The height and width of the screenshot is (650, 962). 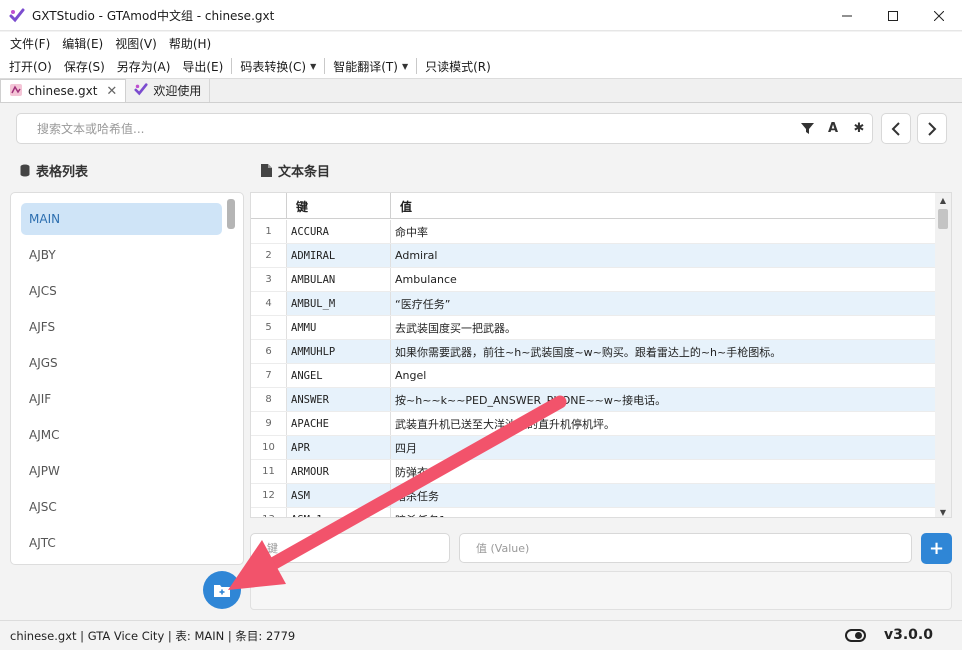 I want to click on scrollbar-thumb, so click(x=943, y=219).